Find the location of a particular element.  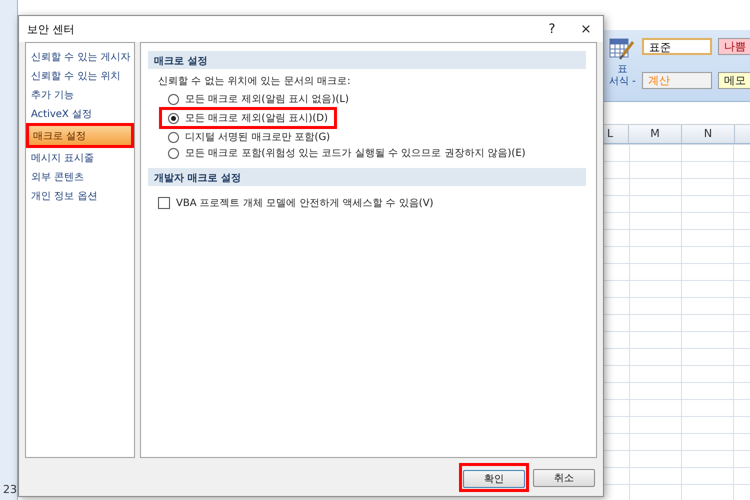

option-label: 디지털 서명된 매크로만 포함(G) is located at coordinates (257, 137).